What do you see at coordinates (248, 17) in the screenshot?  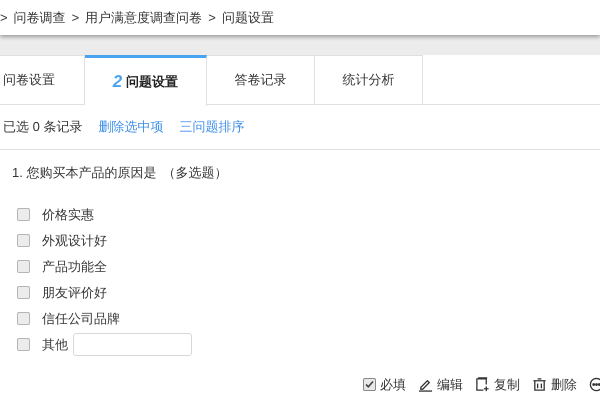 I see `breadcrumb-item: 问题设置` at bounding box center [248, 17].